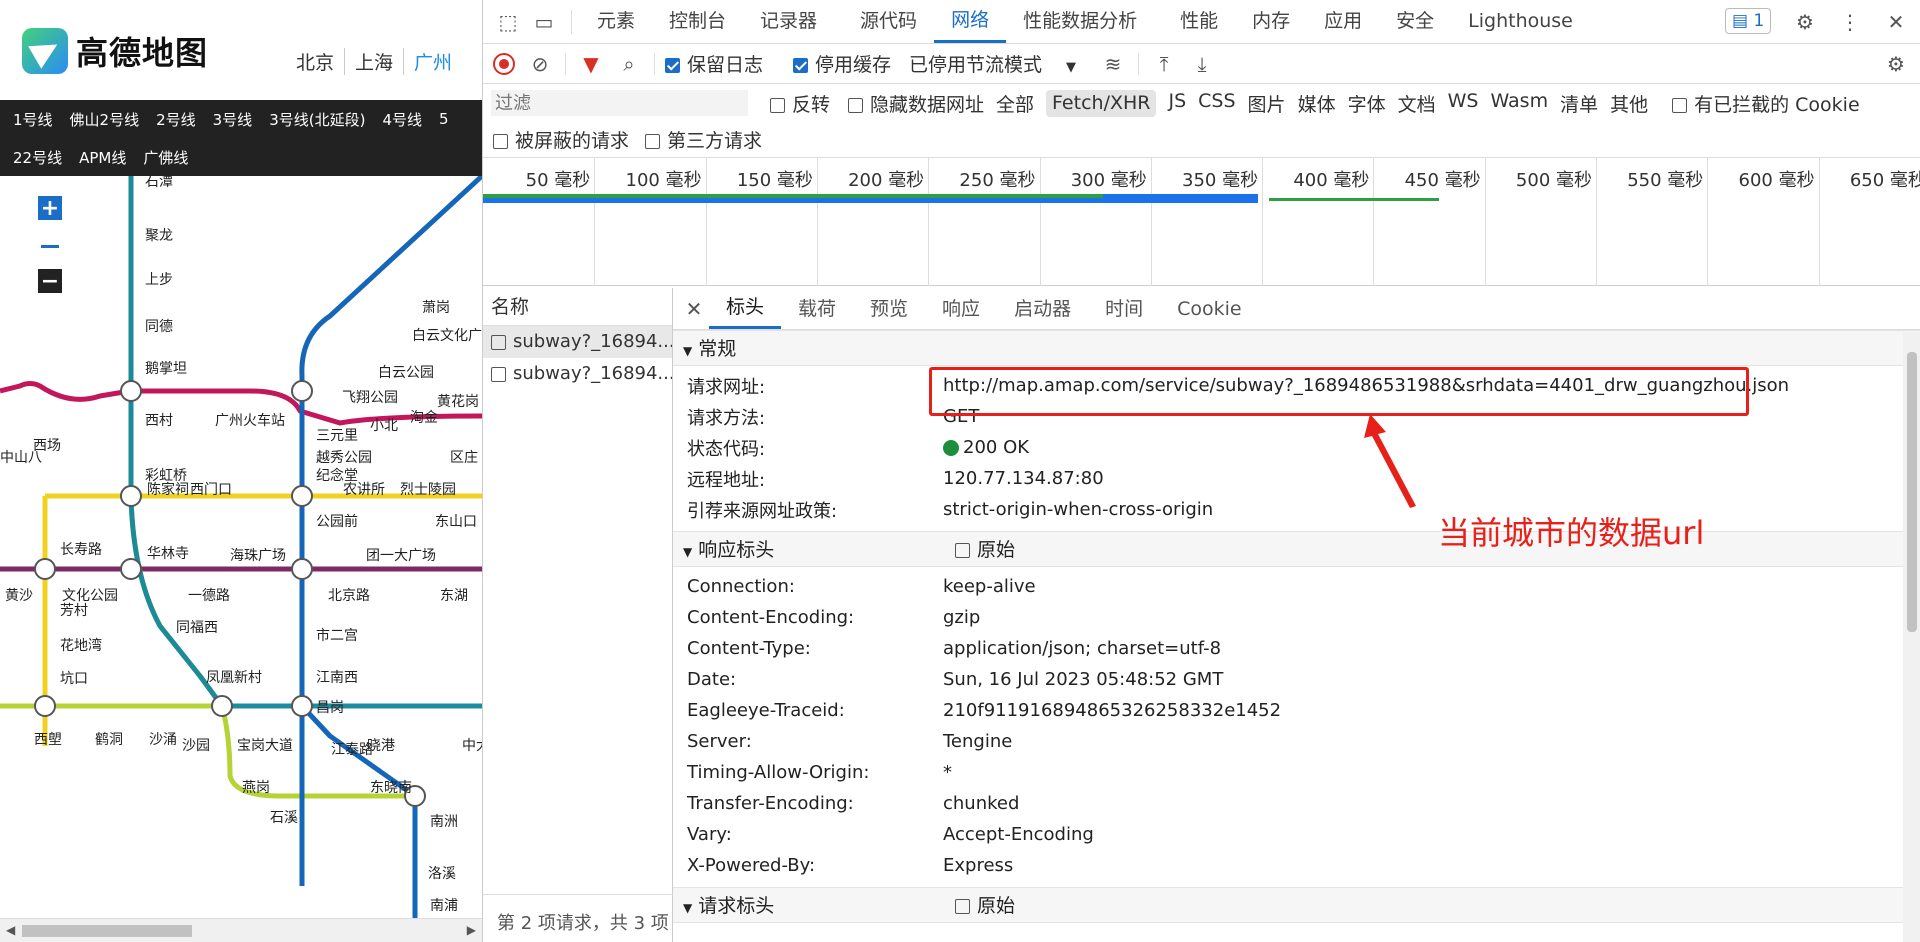  Describe the element at coordinates (1042, 309) in the screenshot. I see `detail-tab: 启动器` at that location.